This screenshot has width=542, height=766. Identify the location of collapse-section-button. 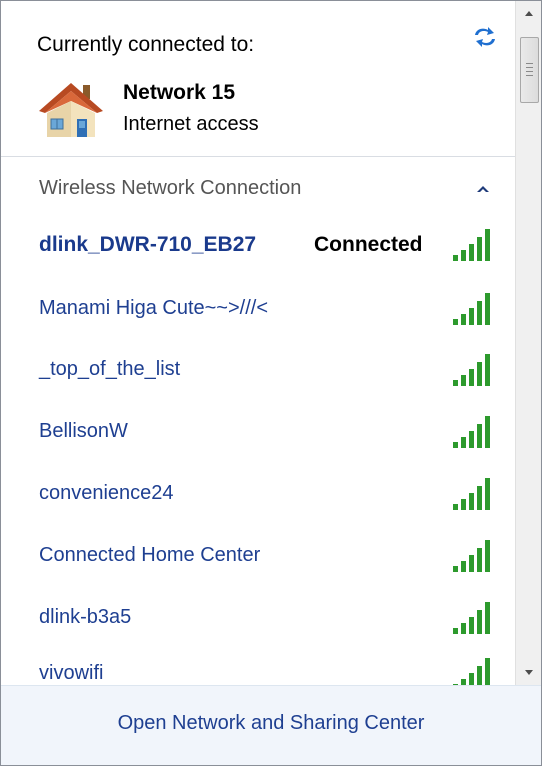
(483, 189).